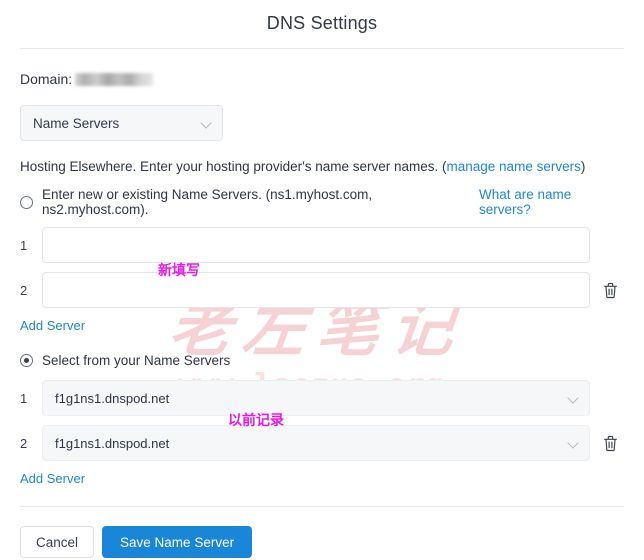 This screenshot has height=560, width=644. What do you see at coordinates (114, 79) in the screenshot?
I see `domain-value-redacted` at bounding box center [114, 79].